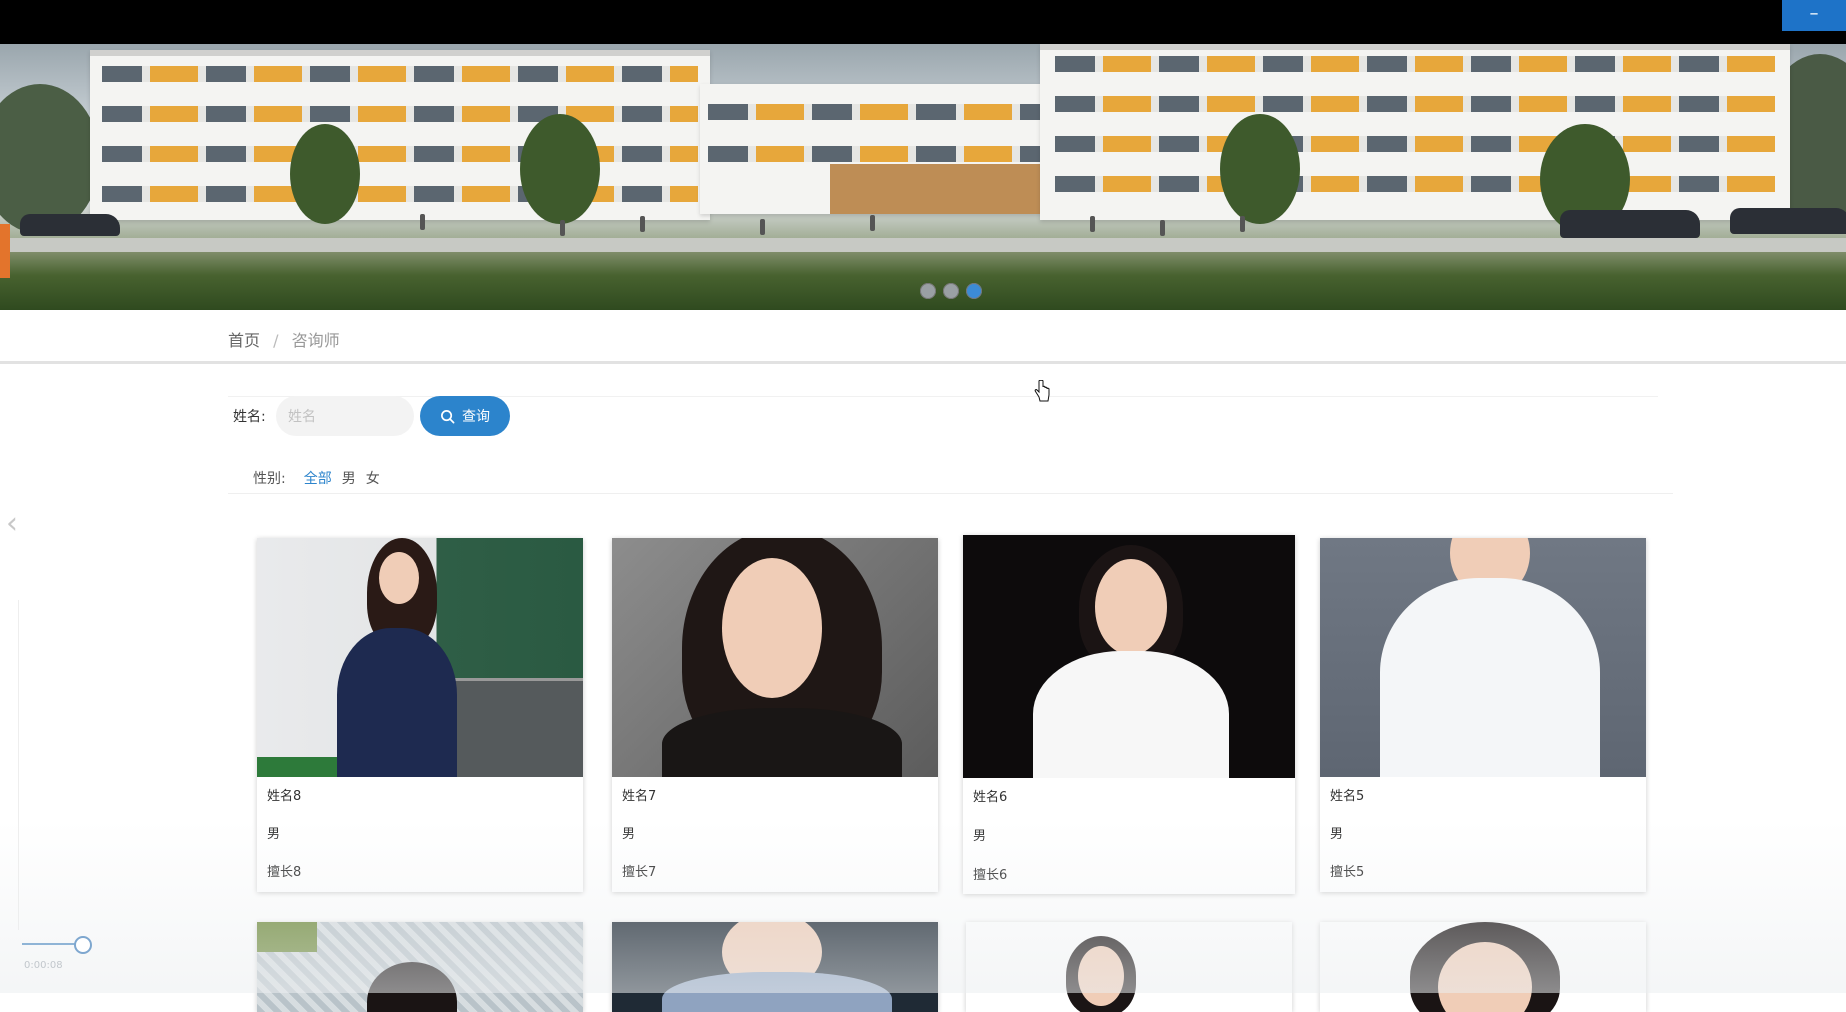  Describe the element at coordinates (990, 875) in the screenshot. I see `counselor-specialty: 擅长6` at that location.